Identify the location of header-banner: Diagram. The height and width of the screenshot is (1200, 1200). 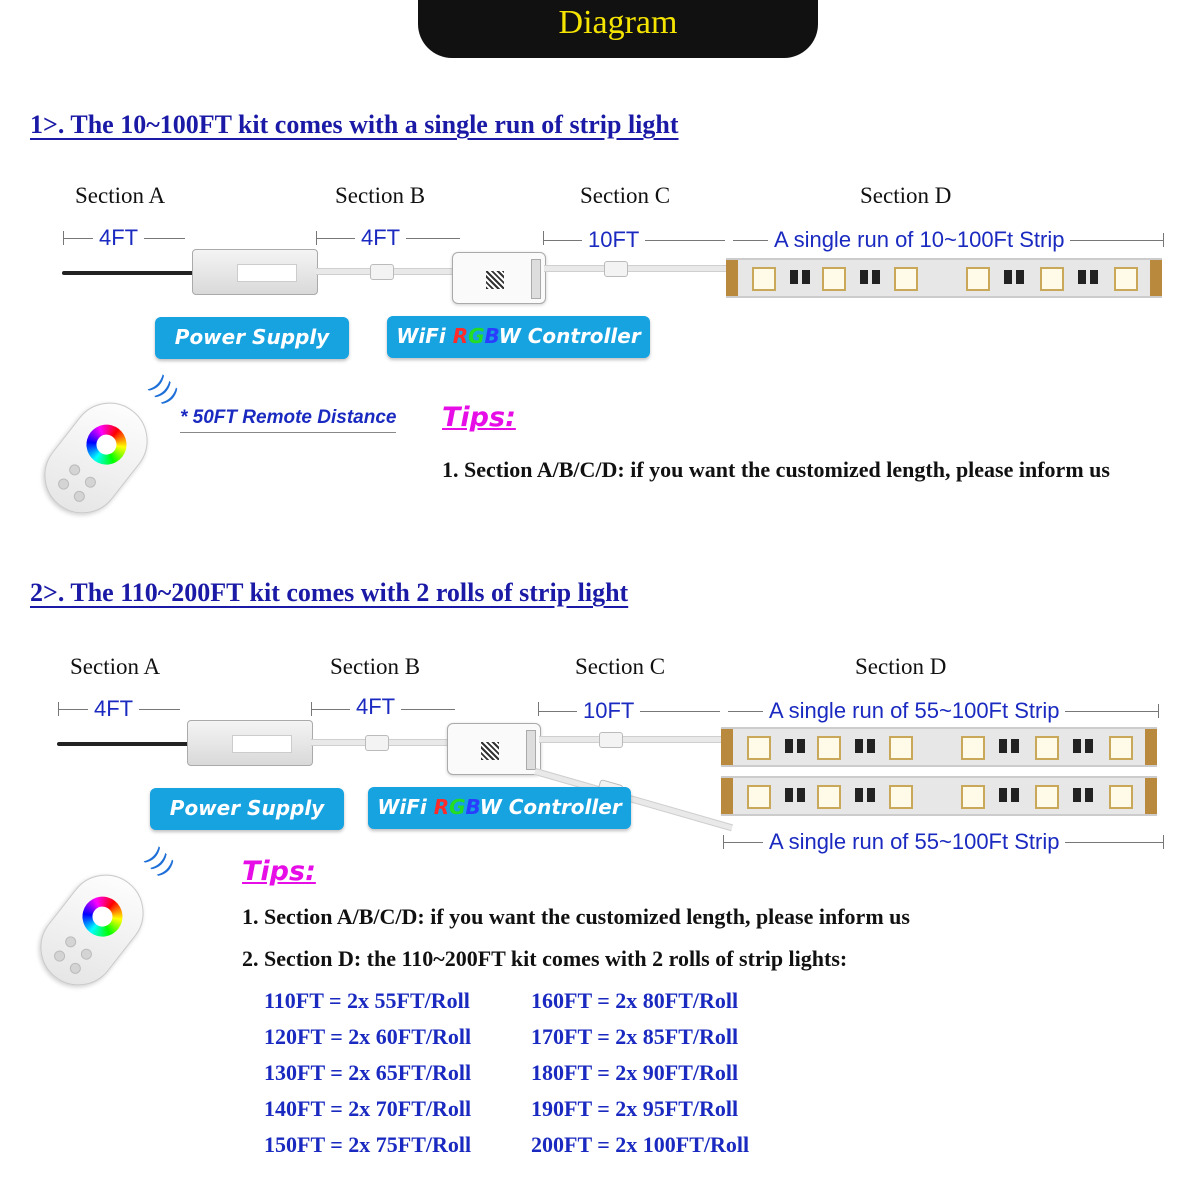
(618, 29).